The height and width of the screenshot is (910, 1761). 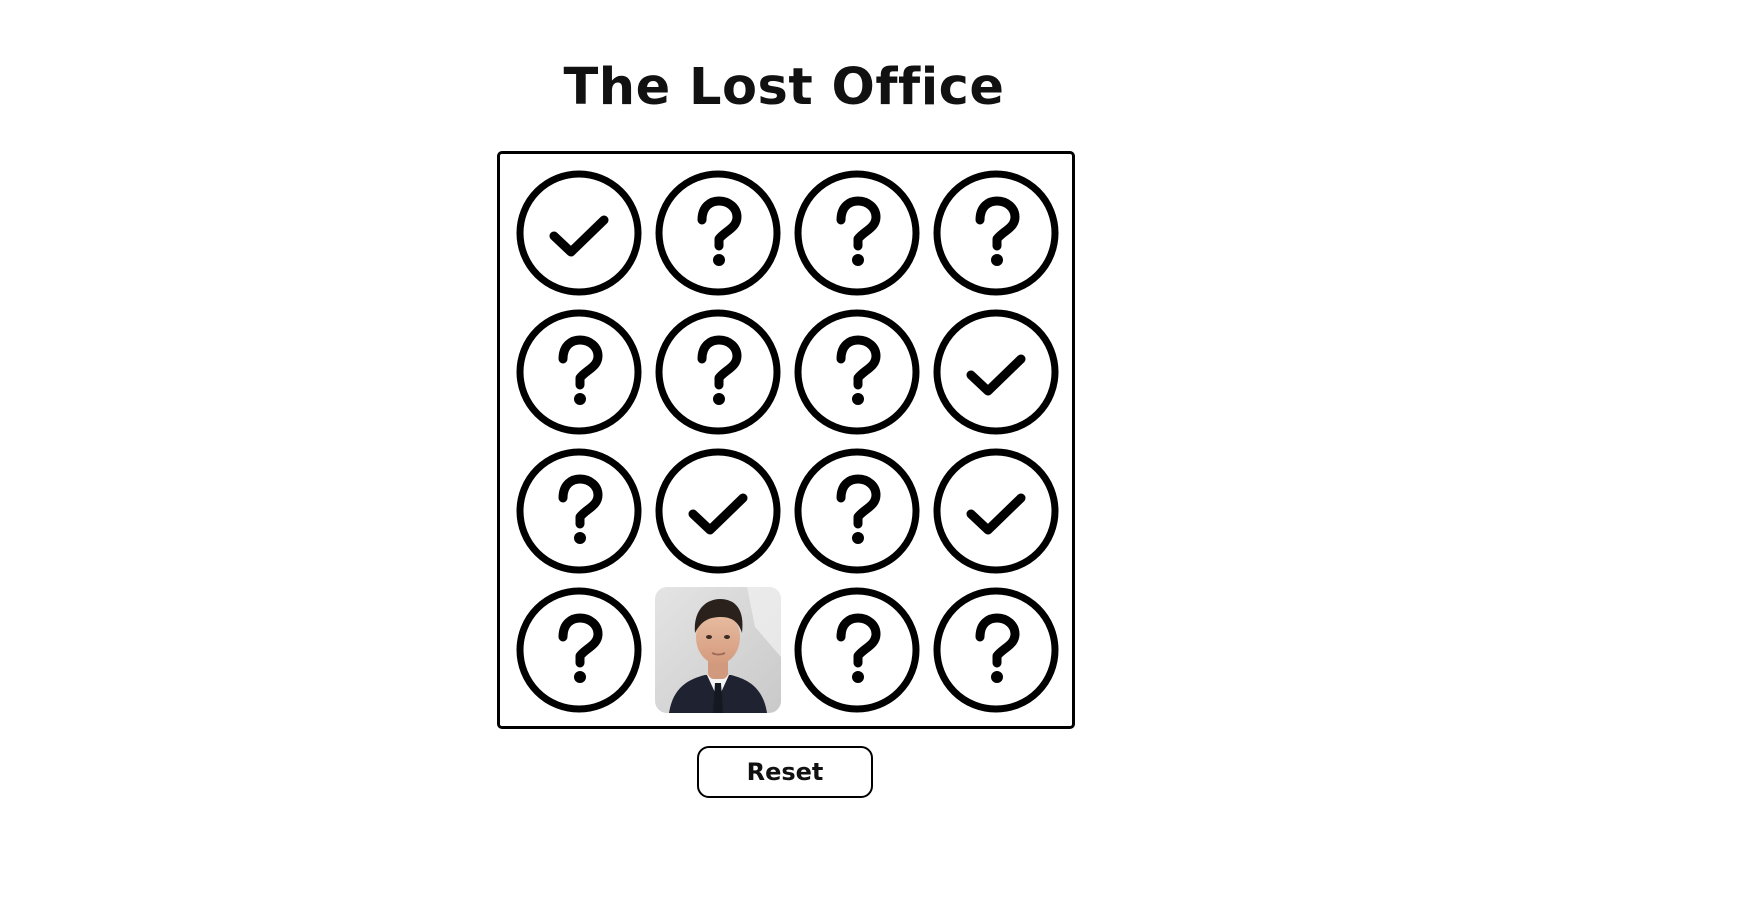 I want to click on page-title: The Lost Office, so click(x=784, y=87).